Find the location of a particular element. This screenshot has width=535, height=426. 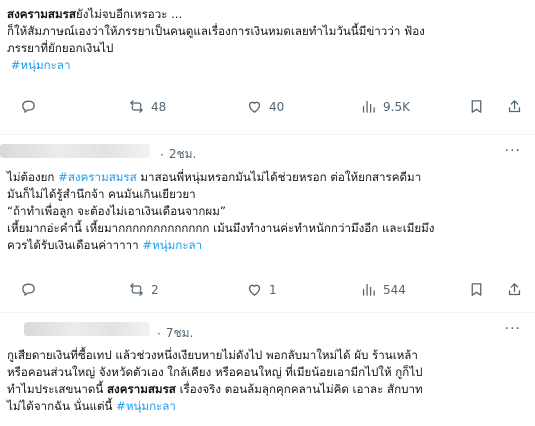

repost-button: 2 is located at coordinates (143, 289).